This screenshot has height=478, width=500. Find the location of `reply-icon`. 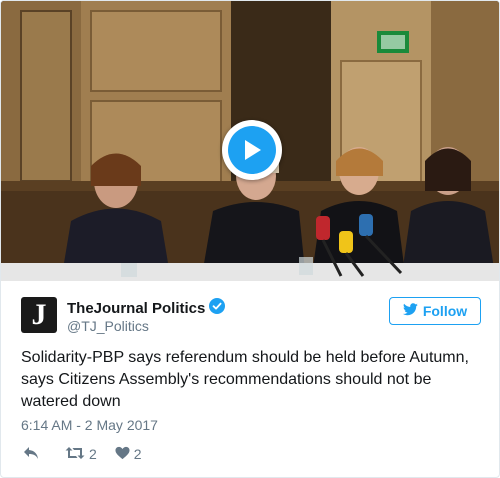

reply-icon is located at coordinates (31, 454).